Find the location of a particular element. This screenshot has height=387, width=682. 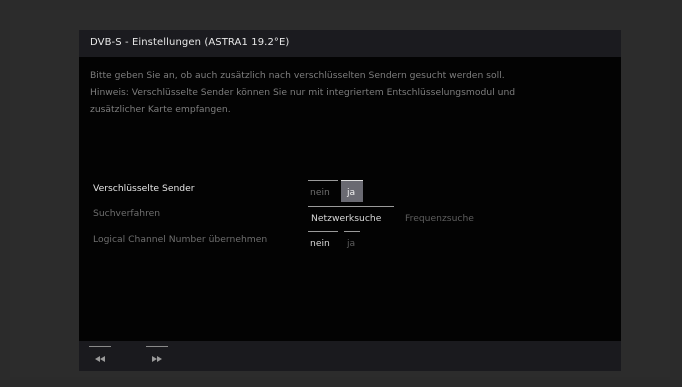

rewind-icon is located at coordinates (100, 359).